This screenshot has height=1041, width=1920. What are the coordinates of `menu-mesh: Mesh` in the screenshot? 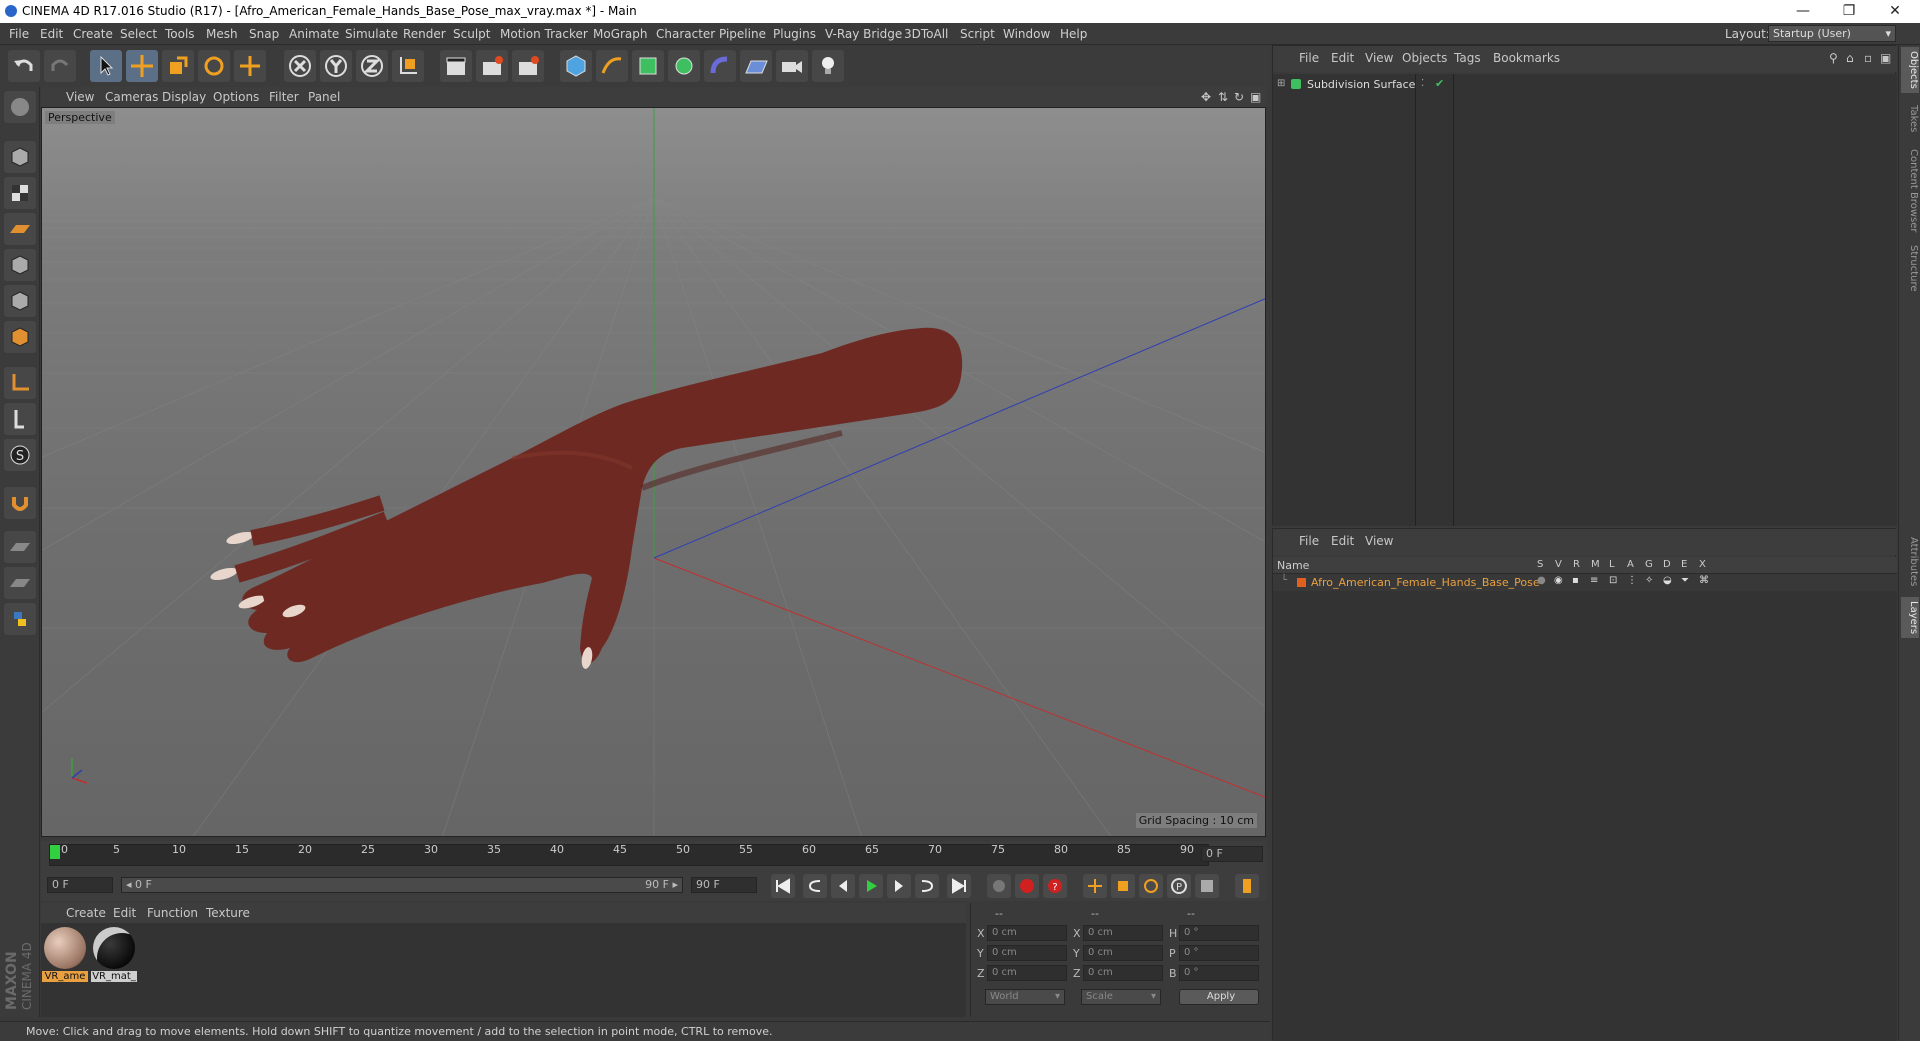 It's located at (222, 34).